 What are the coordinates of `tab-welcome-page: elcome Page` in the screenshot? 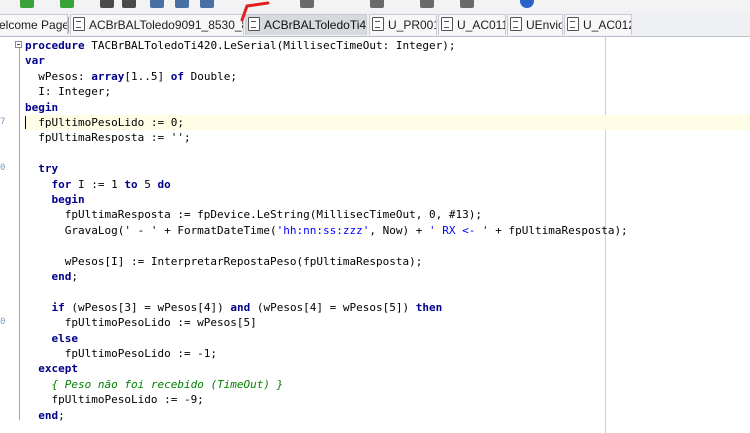 It's located at (34, 24).